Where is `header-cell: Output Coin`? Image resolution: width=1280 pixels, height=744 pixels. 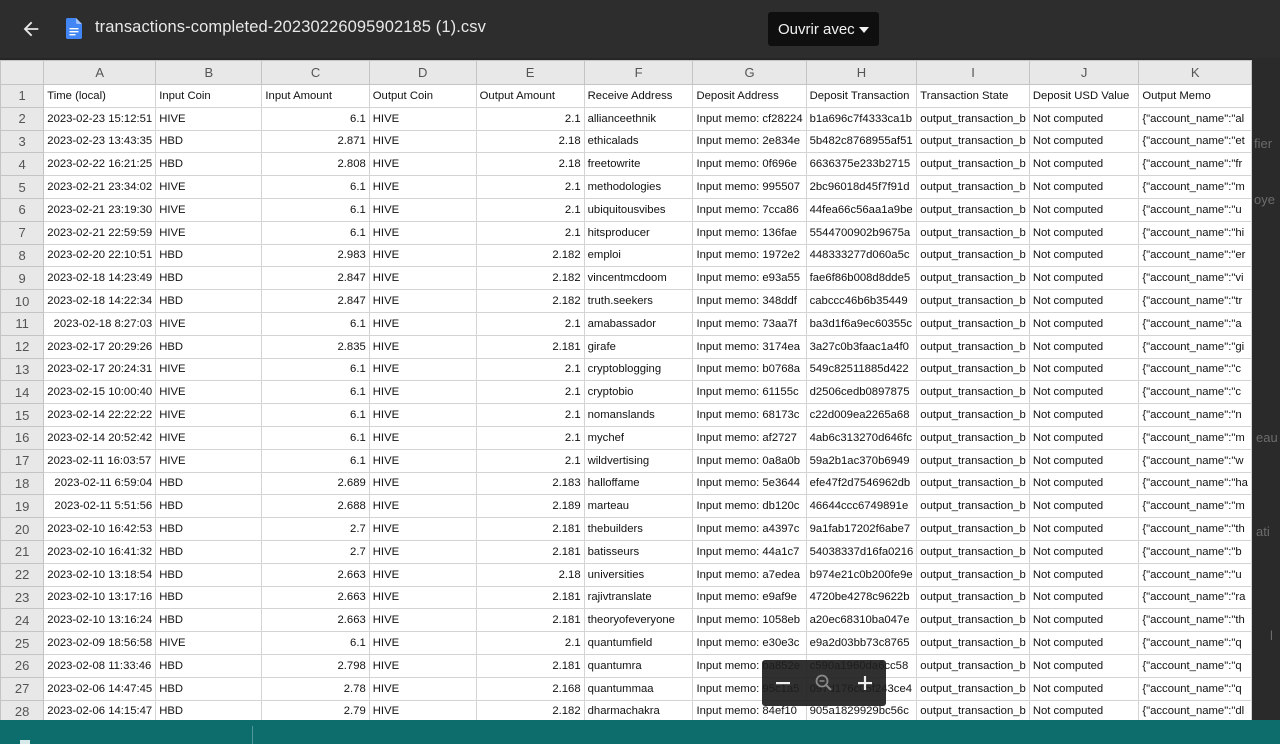
header-cell: Output Coin is located at coordinates (422, 96).